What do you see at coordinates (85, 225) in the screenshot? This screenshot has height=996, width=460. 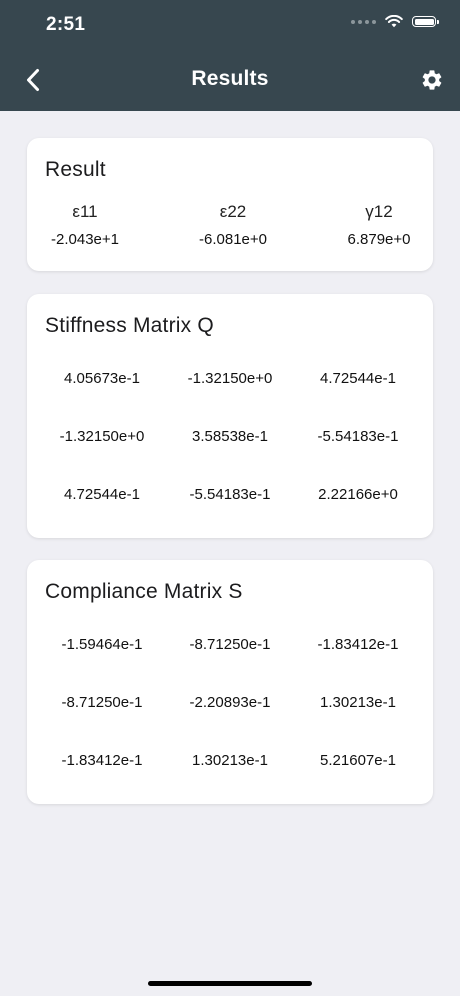 I see `strain-e11: ε11 -2.043e+1` at bounding box center [85, 225].